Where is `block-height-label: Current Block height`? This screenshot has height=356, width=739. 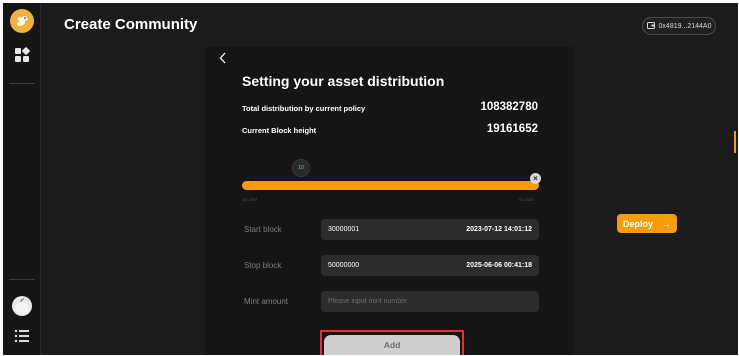 block-height-label: Current Block height is located at coordinates (279, 130).